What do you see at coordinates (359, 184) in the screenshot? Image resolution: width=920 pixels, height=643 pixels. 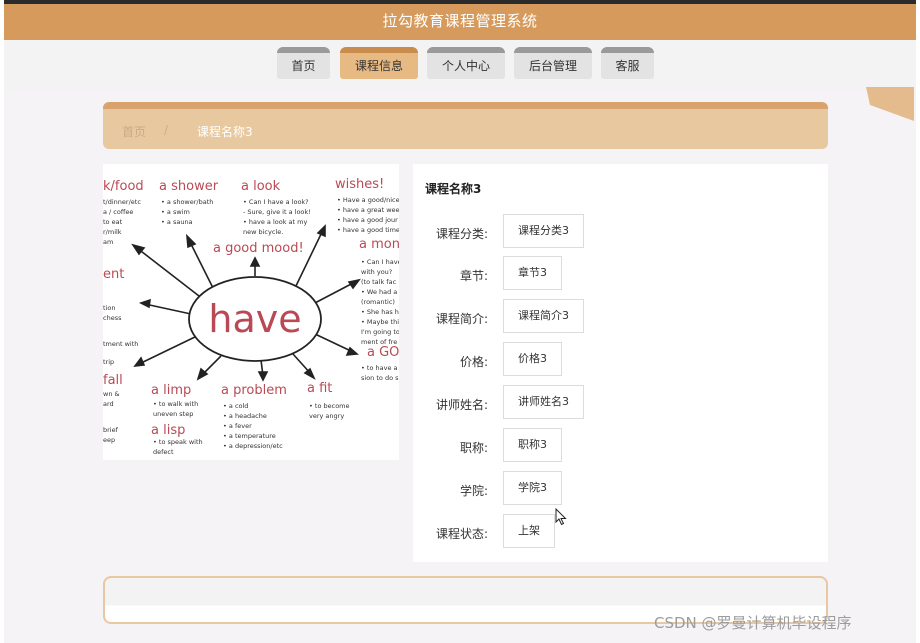 I see `phrase-wishes: wishes!` at bounding box center [359, 184].